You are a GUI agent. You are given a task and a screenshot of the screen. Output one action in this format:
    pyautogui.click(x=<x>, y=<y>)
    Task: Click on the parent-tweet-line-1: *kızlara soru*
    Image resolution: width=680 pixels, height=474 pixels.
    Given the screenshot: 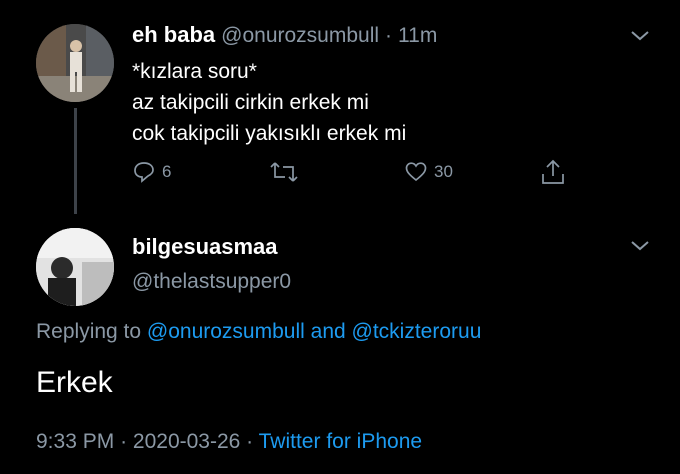 What is the action you would take?
    pyautogui.click(x=194, y=71)
    